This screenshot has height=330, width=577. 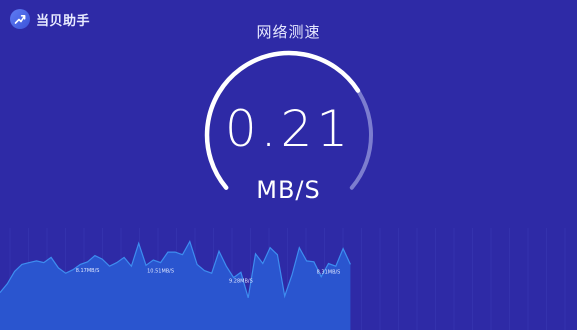 What do you see at coordinates (241, 281) in the screenshot?
I see `speed-annotation: 9.28MB/S` at bounding box center [241, 281].